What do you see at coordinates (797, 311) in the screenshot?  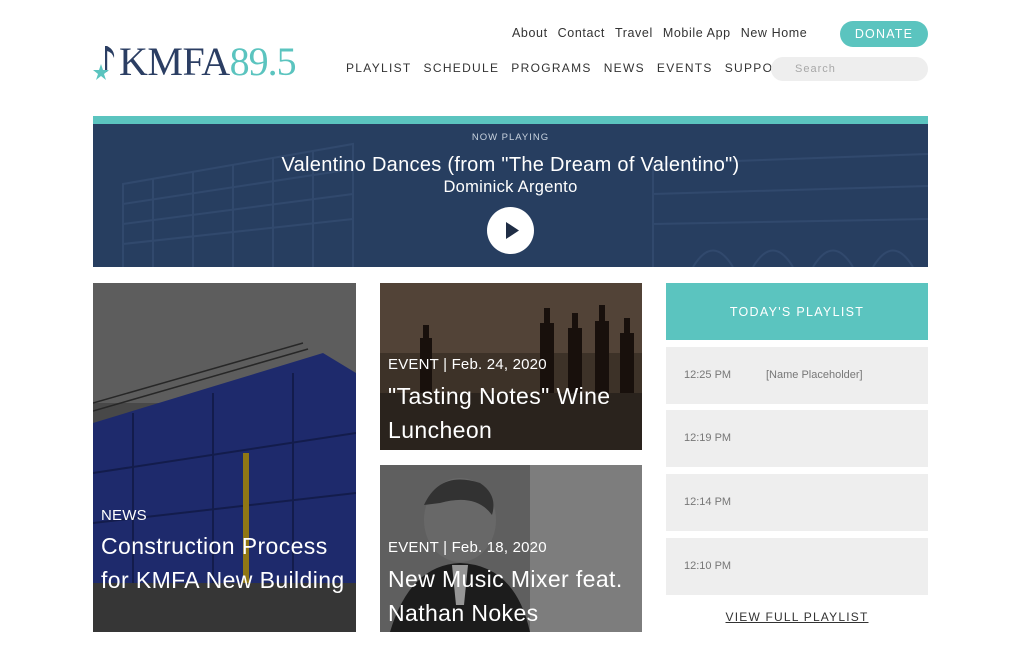 I see `todays-playlist-heading: TODAY'S PLAYLIST` at bounding box center [797, 311].